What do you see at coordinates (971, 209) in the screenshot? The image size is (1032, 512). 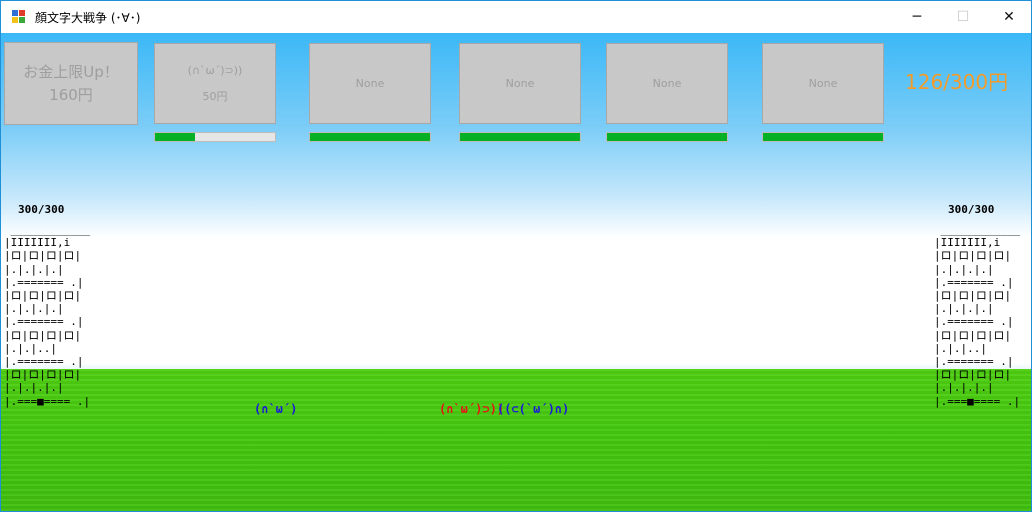 I see `enemy-castle-hp: 300/300` at bounding box center [971, 209].